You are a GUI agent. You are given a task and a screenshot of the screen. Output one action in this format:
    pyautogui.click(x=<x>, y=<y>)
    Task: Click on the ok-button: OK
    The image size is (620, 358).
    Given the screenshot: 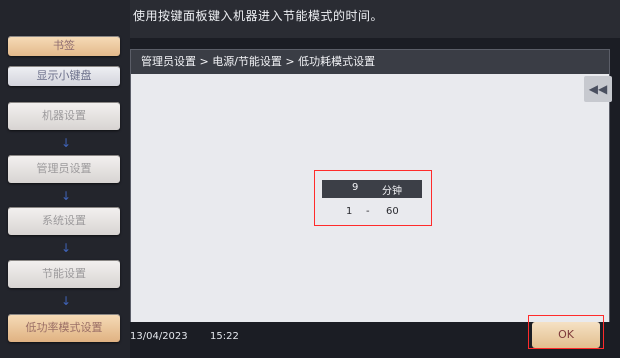 What is the action you would take?
    pyautogui.click(x=566, y=335)
    